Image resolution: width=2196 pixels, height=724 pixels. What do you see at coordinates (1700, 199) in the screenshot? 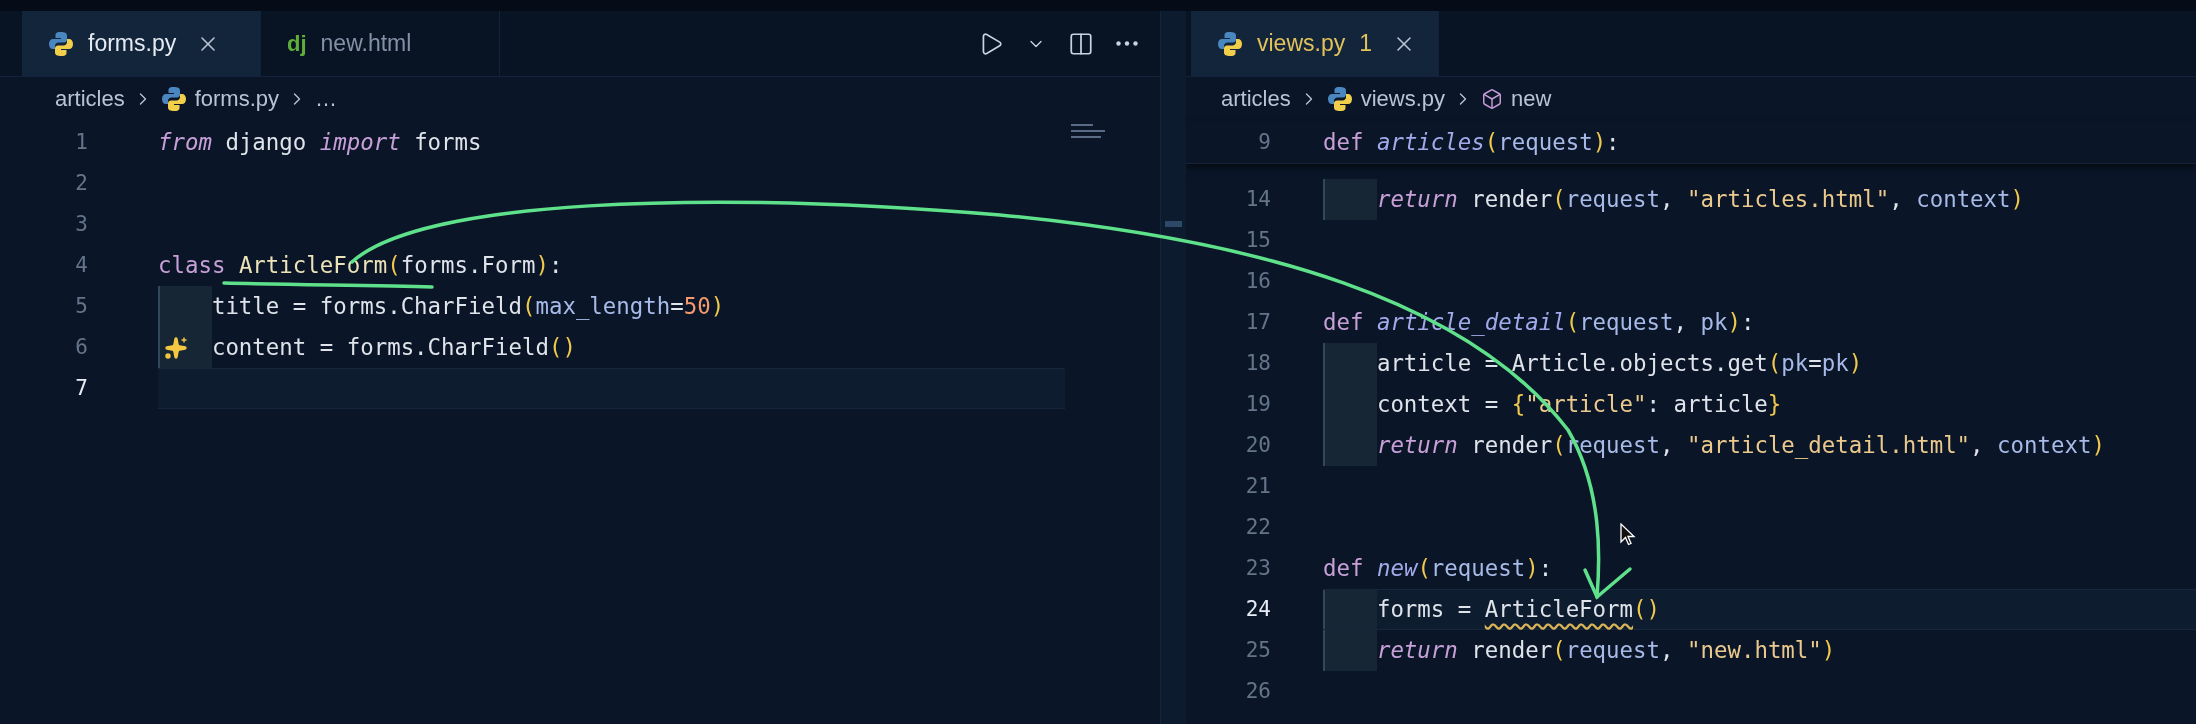
I see `code-line: return render(request, "articles.html", context)` at bounding box center [1700, 199].